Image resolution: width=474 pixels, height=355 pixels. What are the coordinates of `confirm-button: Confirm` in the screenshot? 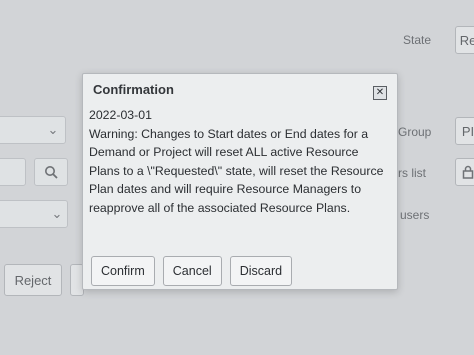 It's located at (123, 271).